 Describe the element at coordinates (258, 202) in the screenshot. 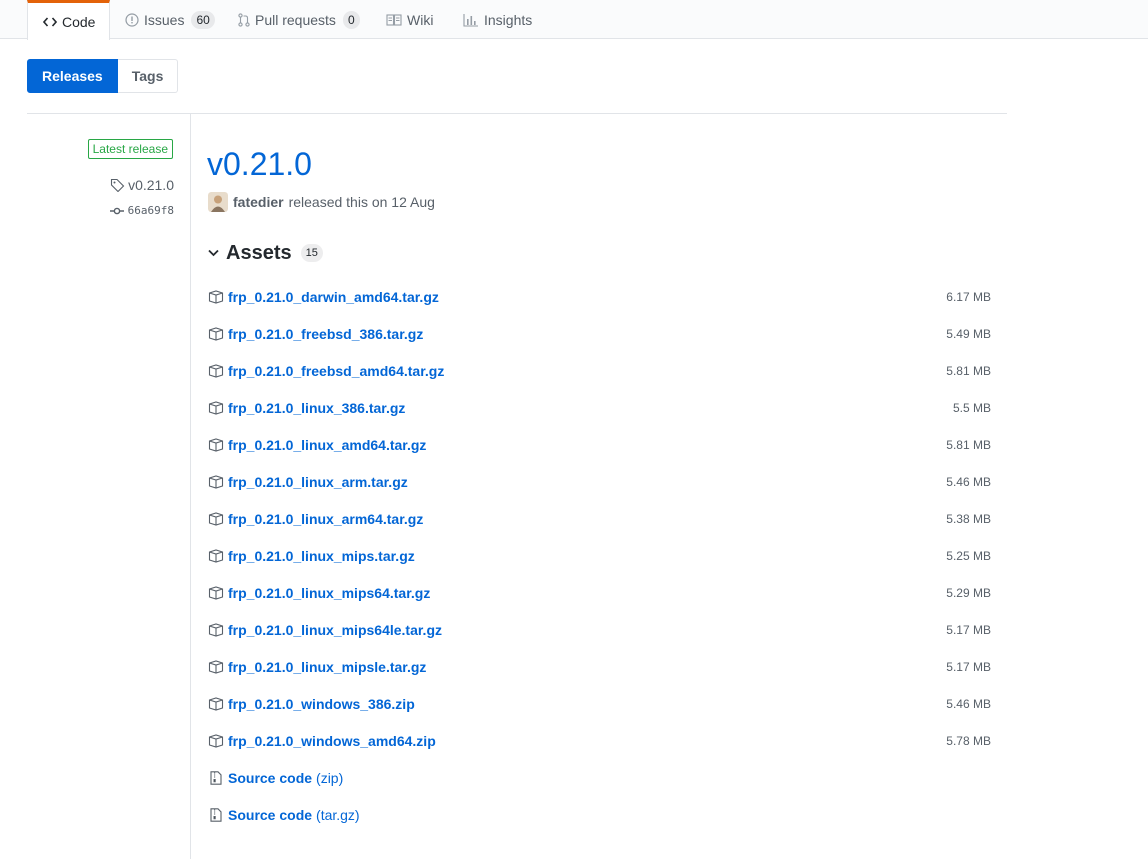

I see `release-author: fatedier` at that location.